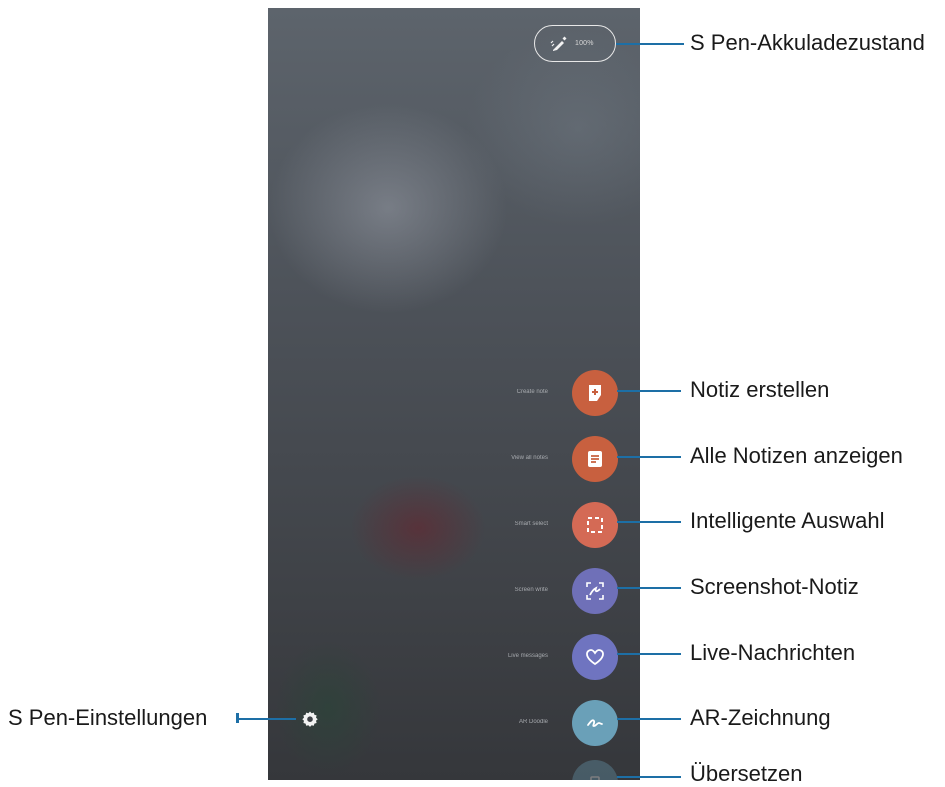  What do you see at coordinates (650, 44) in the screenshot?
I see `callout-line-battery` at bounding box center [650, 44].